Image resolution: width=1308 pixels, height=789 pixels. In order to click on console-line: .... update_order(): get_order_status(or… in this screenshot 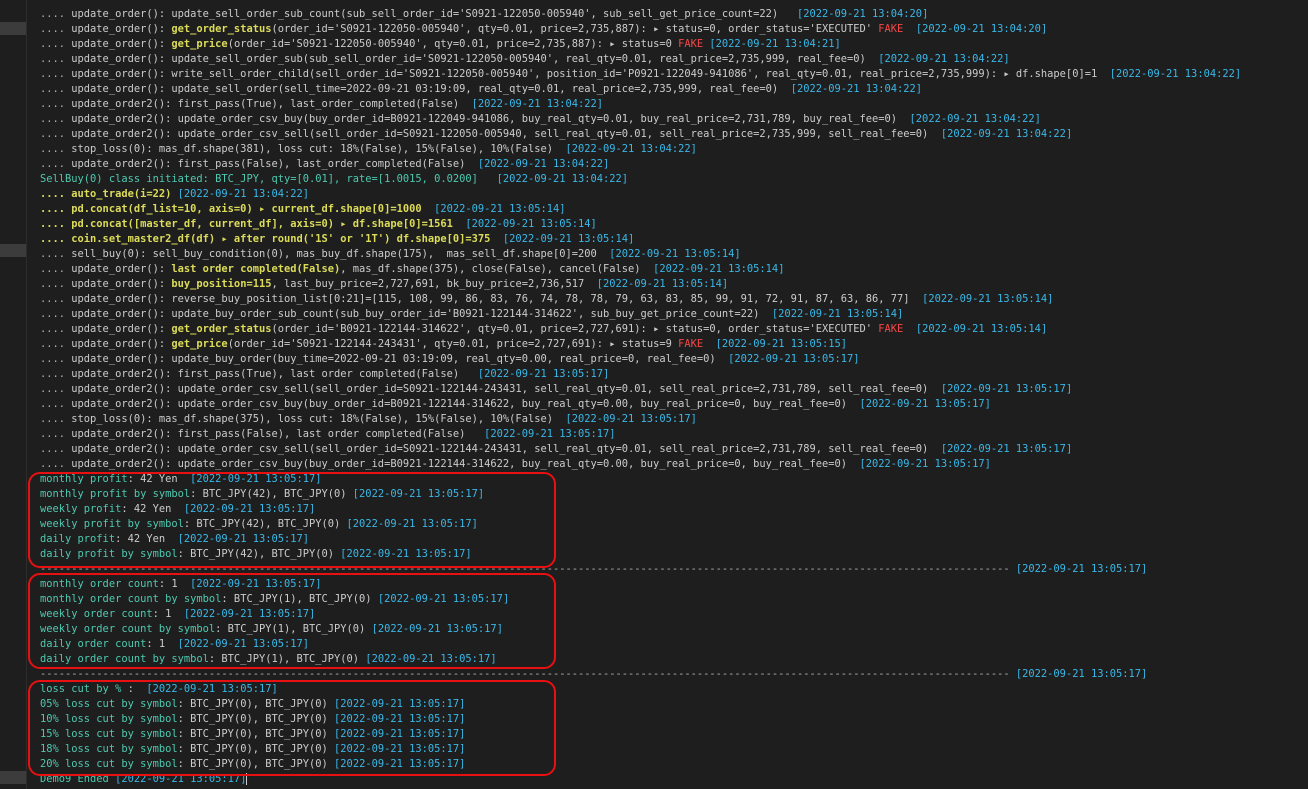, I will do `click(670, 29)`.